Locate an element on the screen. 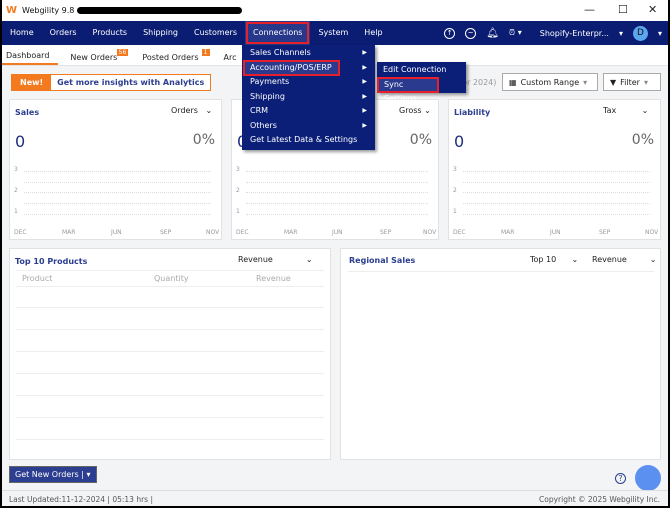 Image resolution: width=670 pixels, height=508 pixels. filter-button: ▼ Filter ▾ is located at coordinates (632, 82).